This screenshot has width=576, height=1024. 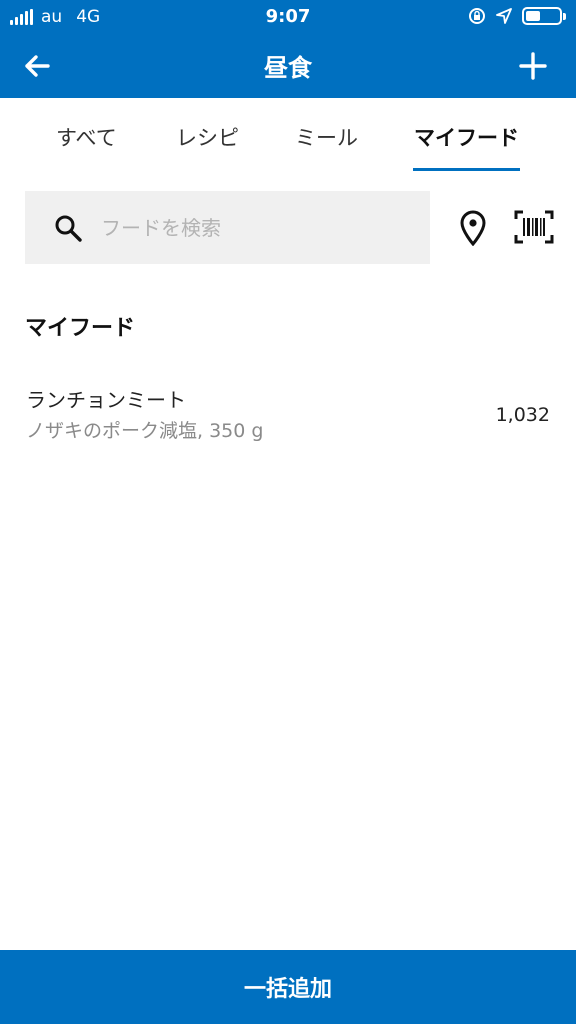 What do you see at coordinates (544, 16) in the screenshot?
I see `battery-icon` at bounding box center [544, 16].